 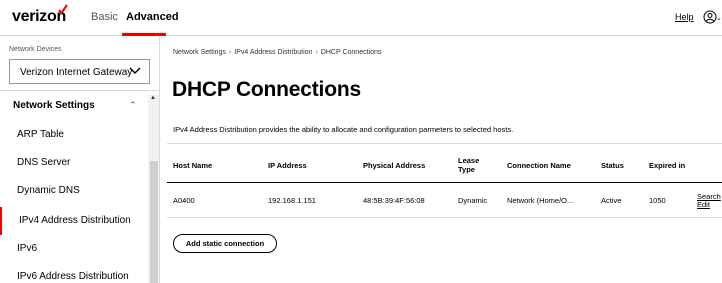 What do you see at coordinates (719, 18) in the screenshot?
I see `chevron-down-icon: ⌄` at bounding box center [719, 18].